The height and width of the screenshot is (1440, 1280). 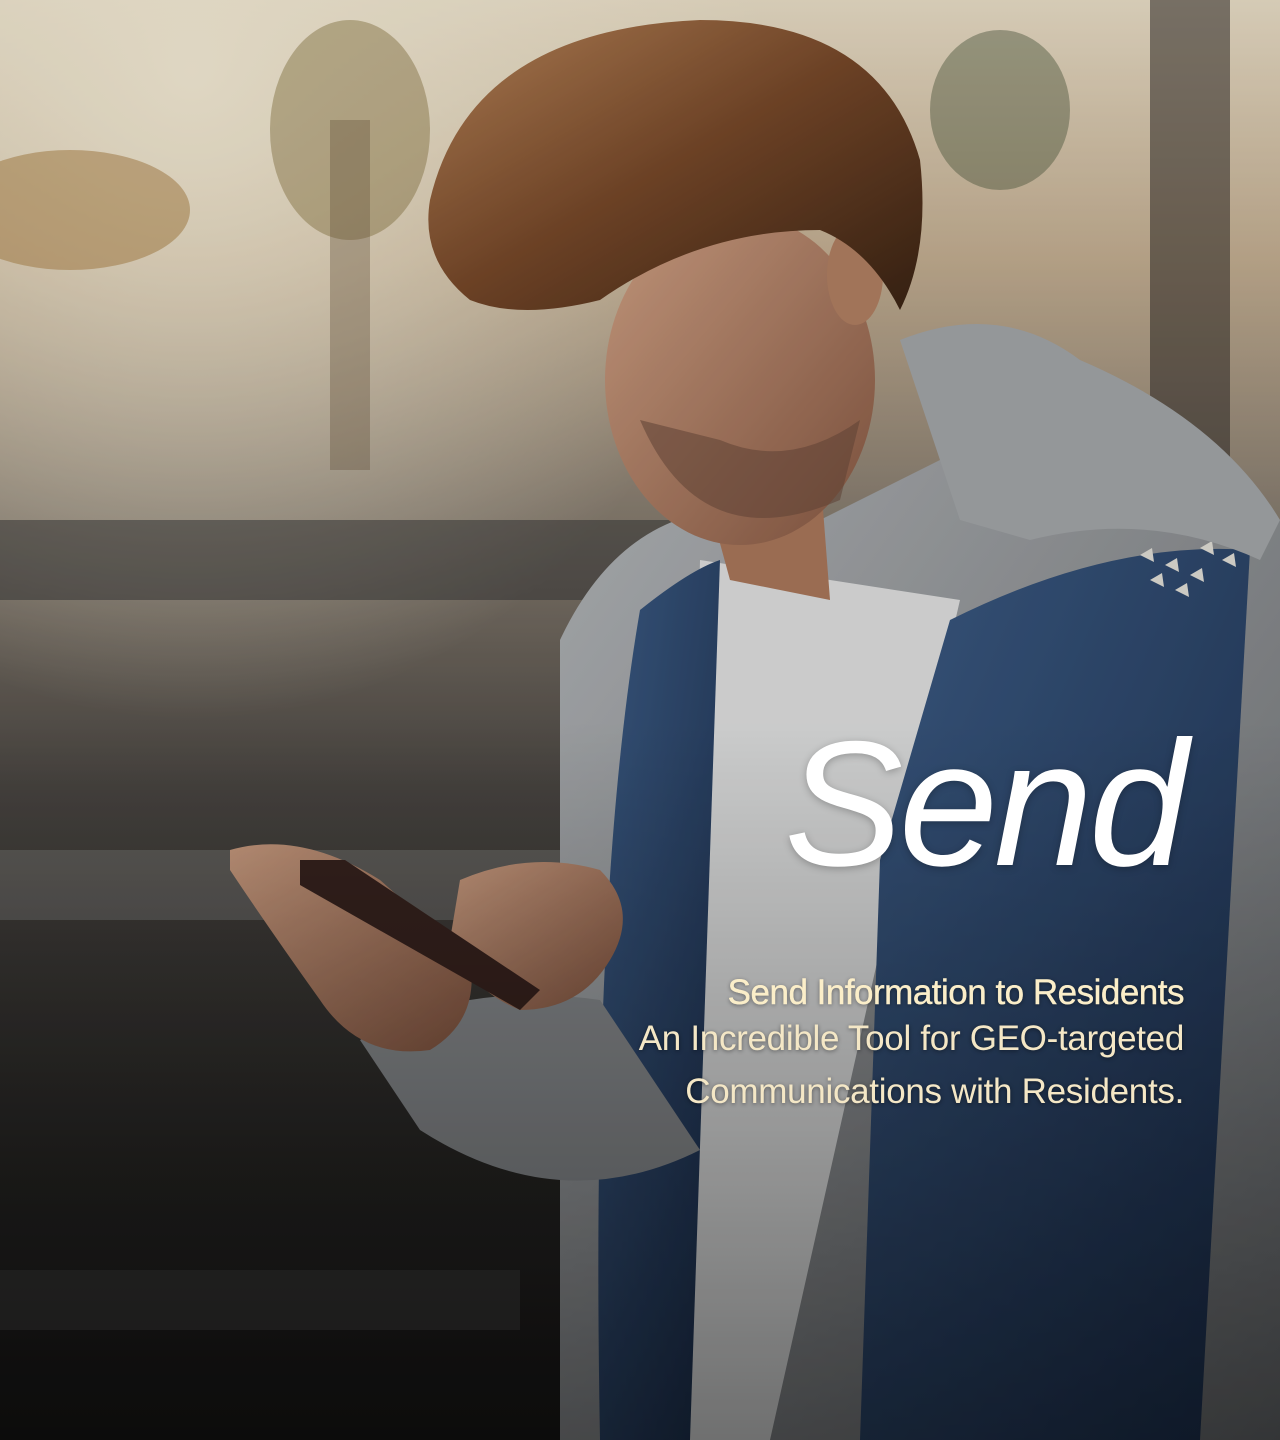 I want to click on hero-subheadline: Send Information to Residents, so click(x=955, y=992).